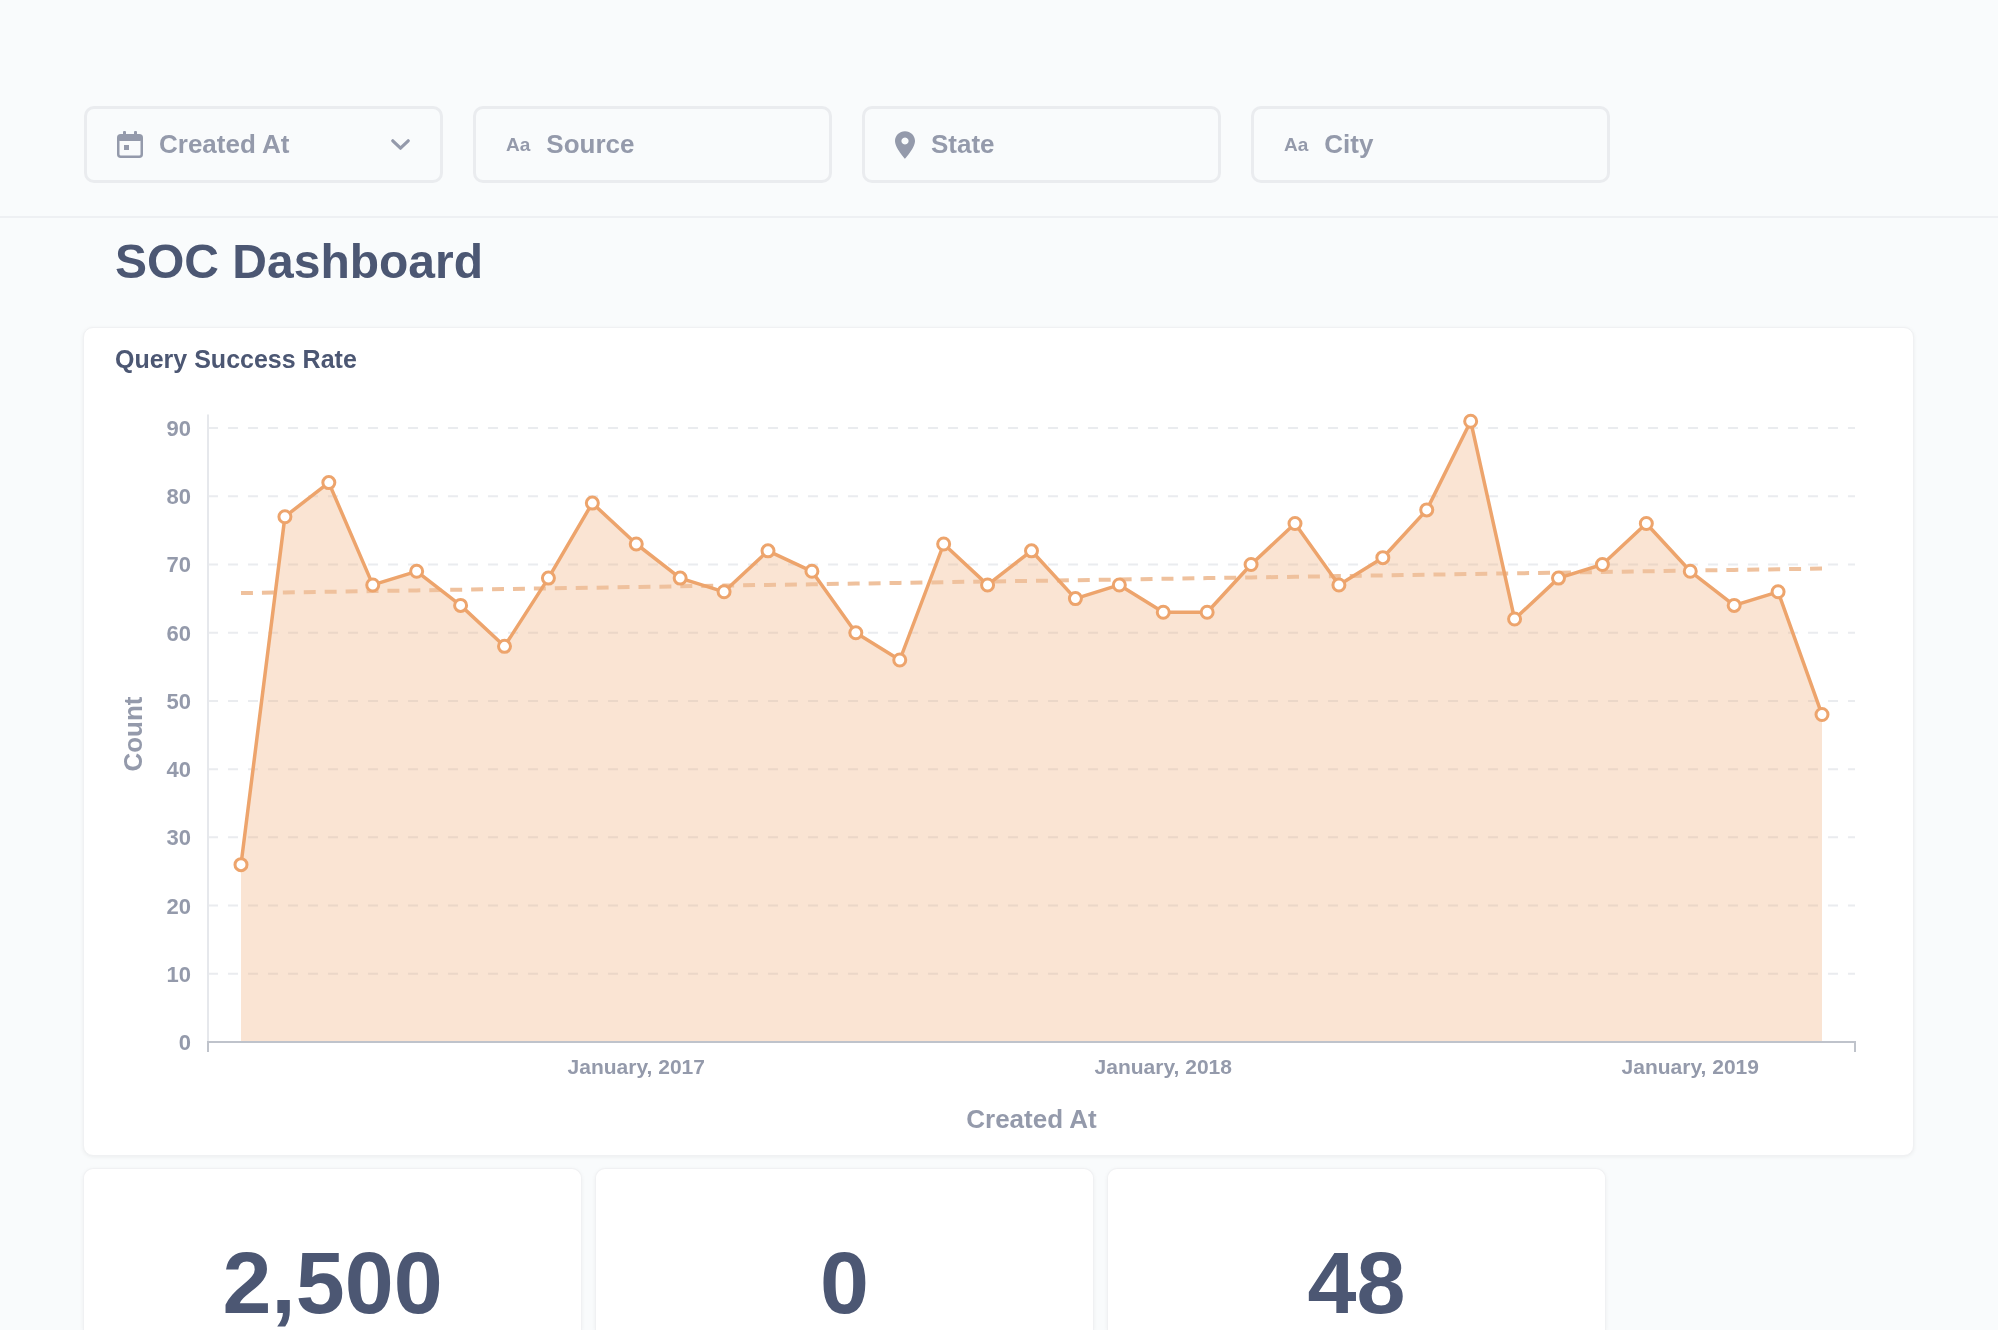 This screenshot has height=1330, width=1998. I want to click on y-tick-label: 60, so click(178, 633).